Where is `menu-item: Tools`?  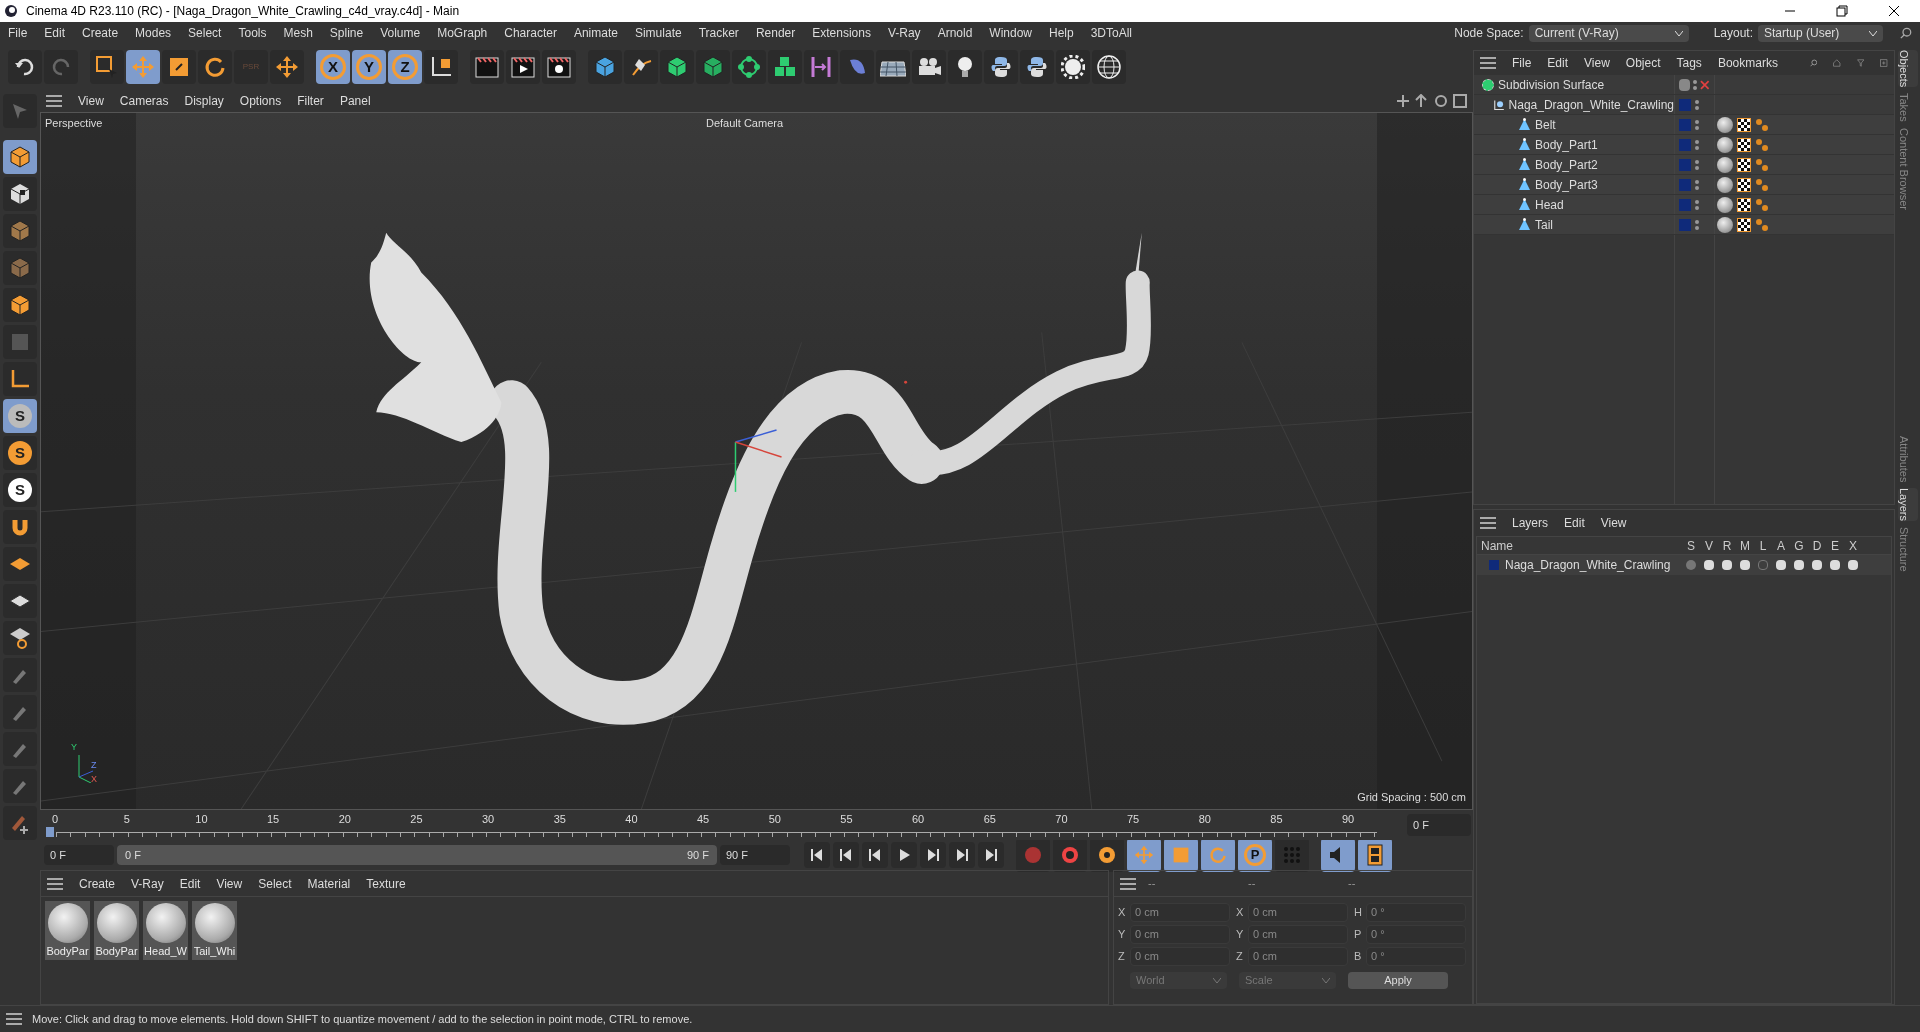 menu-item: Tools is located at coordinates (252, 33).